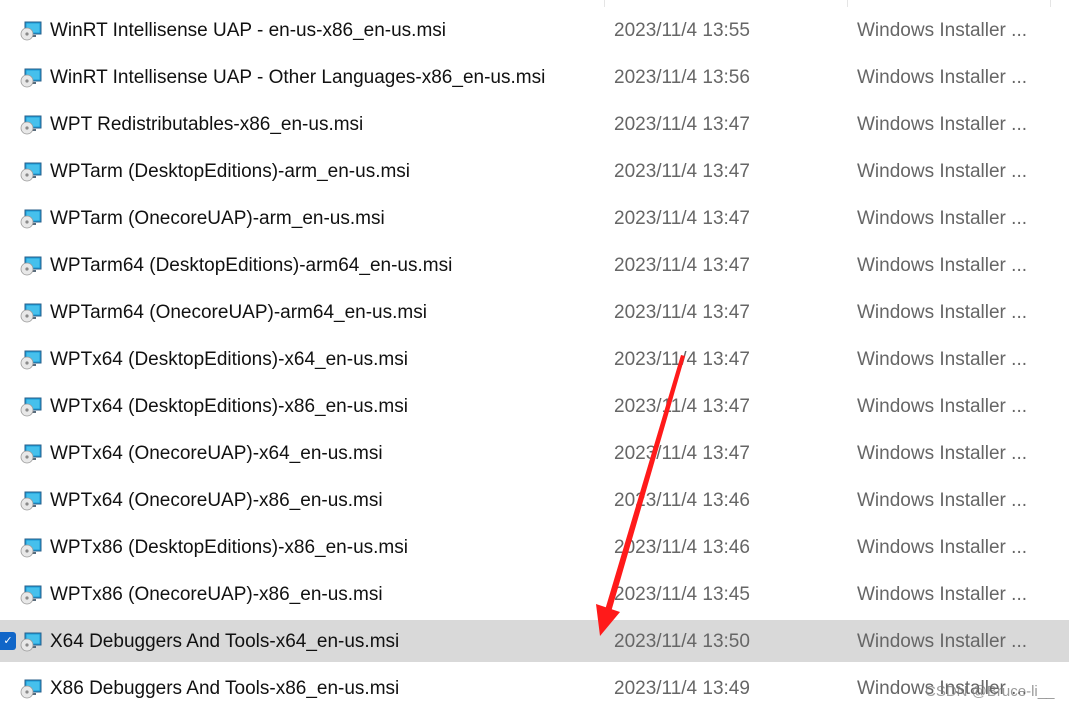 The width and height of the screenshot is (1069, 712). Describe the element at coordinates (682, 641) in the screenshot. I see `date-modified: 2023/11/4 13:50` at that location.